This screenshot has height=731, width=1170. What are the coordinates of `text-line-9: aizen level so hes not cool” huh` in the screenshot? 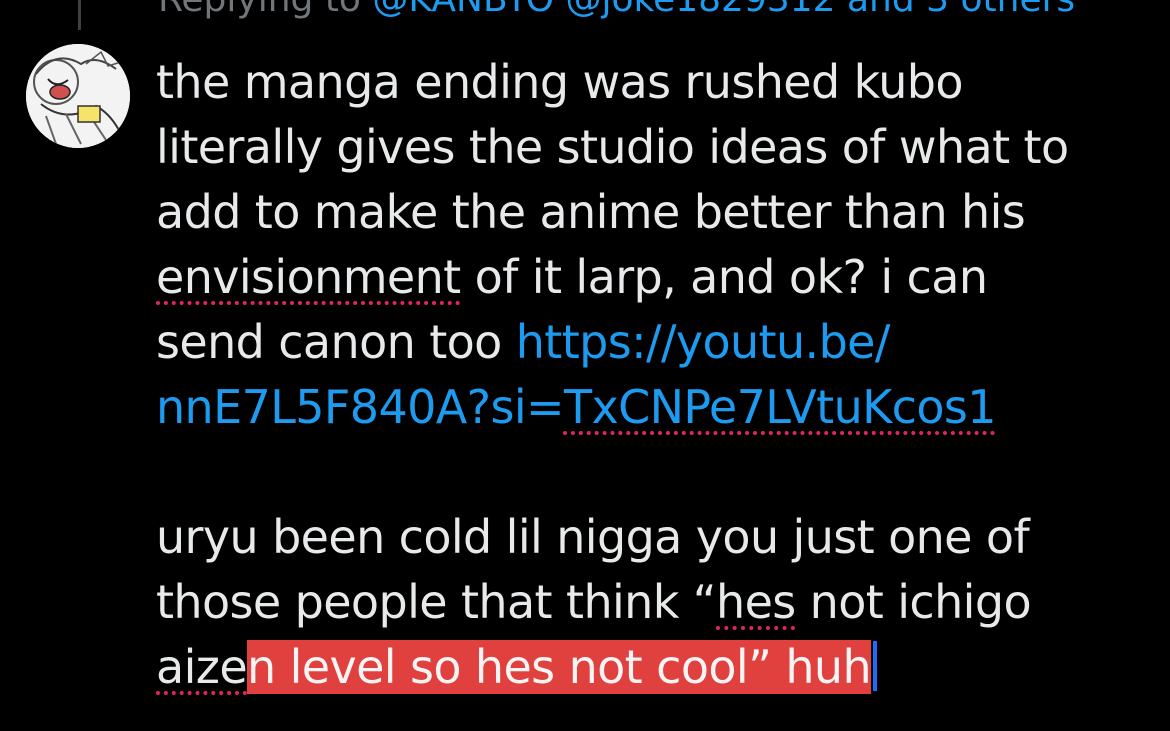 It's located at (651, 667).